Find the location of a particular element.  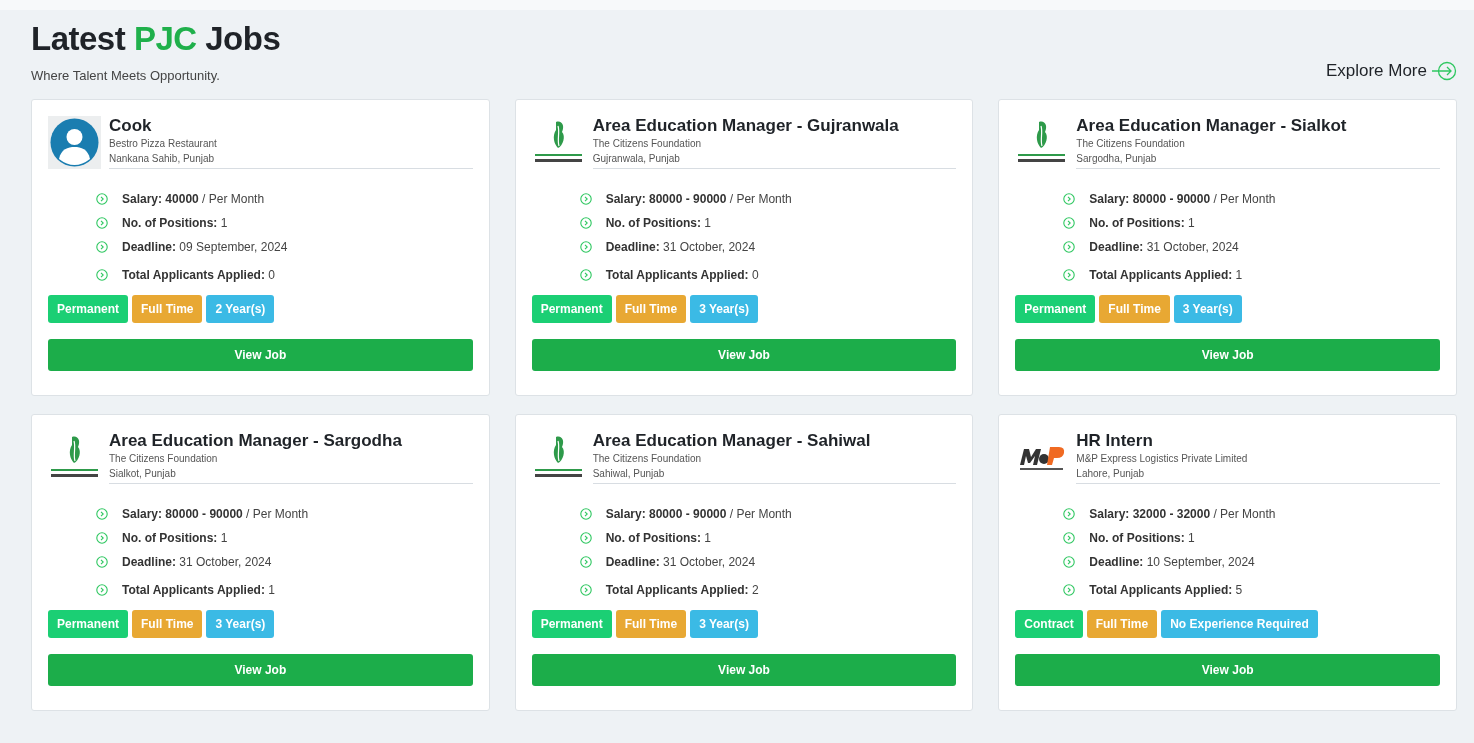

explore-more-link: Explore More is located at coordinates (1391, 71).